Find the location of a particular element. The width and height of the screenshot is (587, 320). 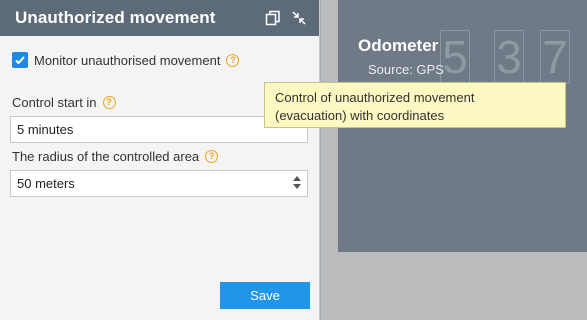

panel-header: Unauthorized movement is located at coordinates (159, 18).